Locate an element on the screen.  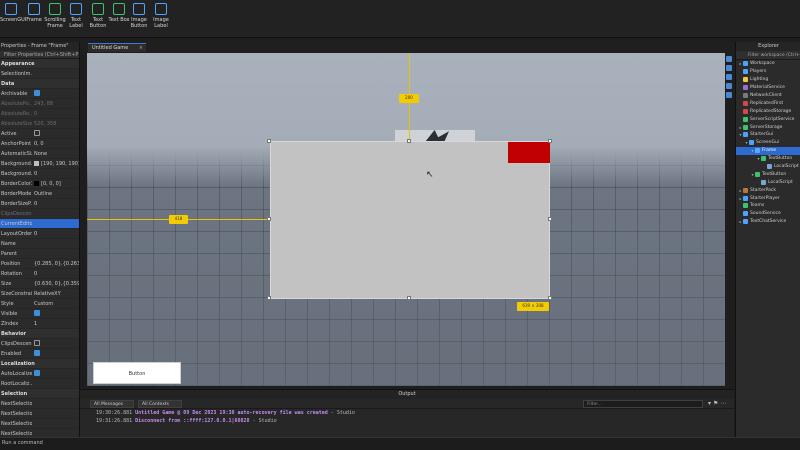
property-value: 243, 88 is located at coordinates (55, 104).